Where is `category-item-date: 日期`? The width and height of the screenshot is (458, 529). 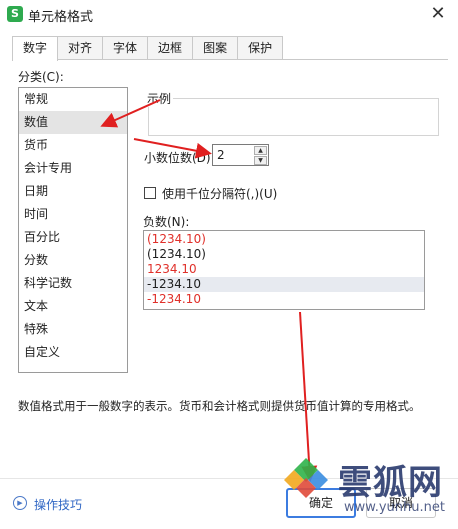
category-item-date: 日期 is located at coordinates (73, 191).